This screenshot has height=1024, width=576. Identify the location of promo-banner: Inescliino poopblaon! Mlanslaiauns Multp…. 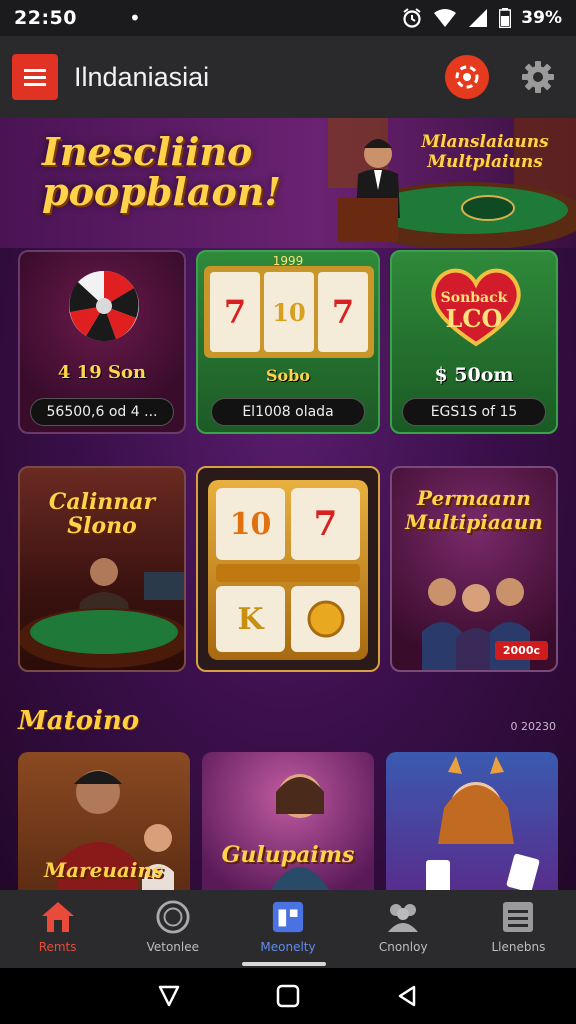
(288, 183).